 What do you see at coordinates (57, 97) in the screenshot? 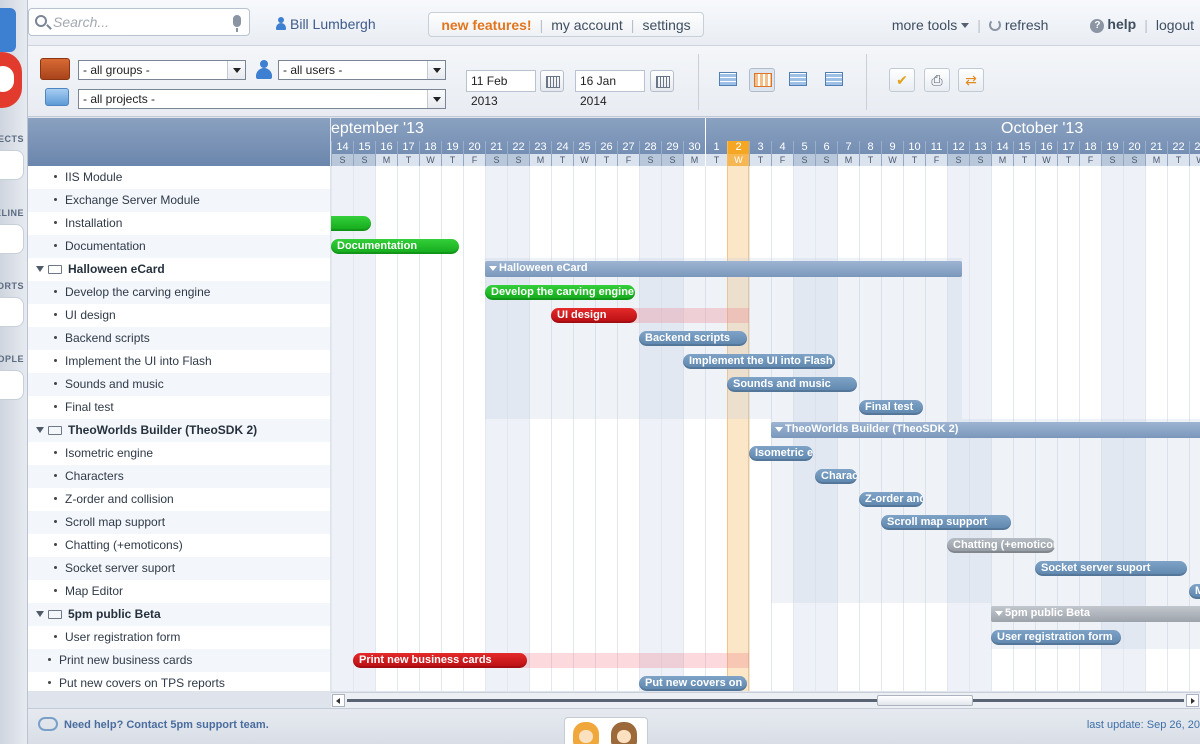
I see `projects-folder-icon` at bounding box center [57, 97].